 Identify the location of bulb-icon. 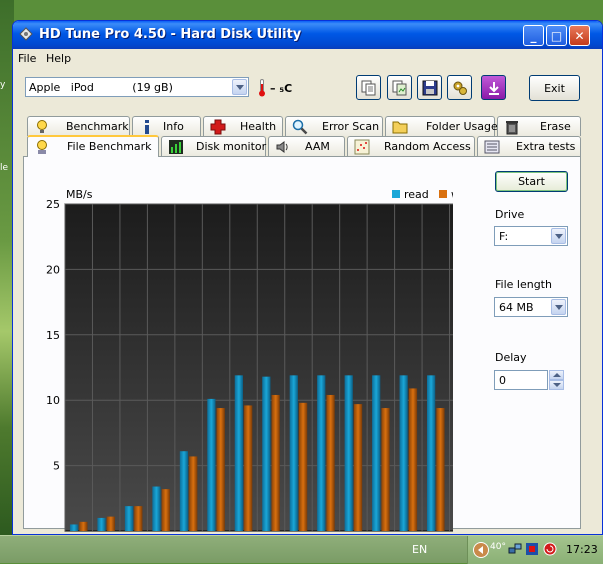
(42, 126).